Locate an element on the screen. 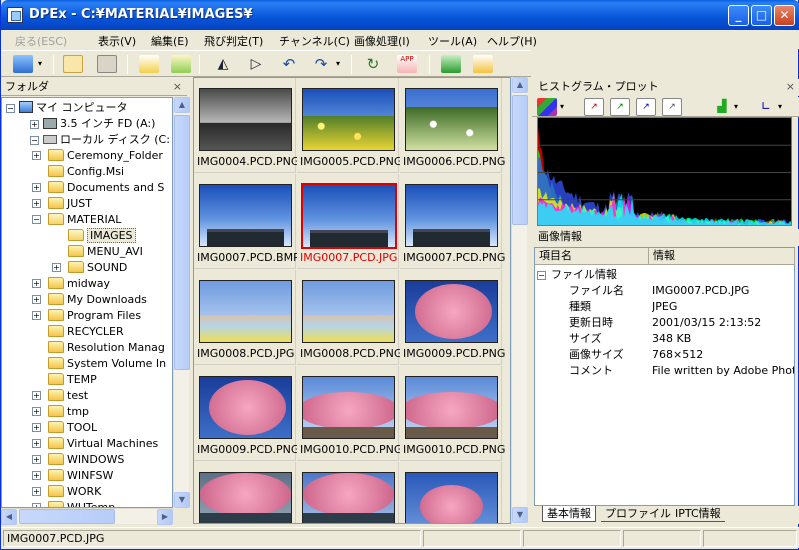  menu-edit: 編集(E) is located at coordinates (170, 41).